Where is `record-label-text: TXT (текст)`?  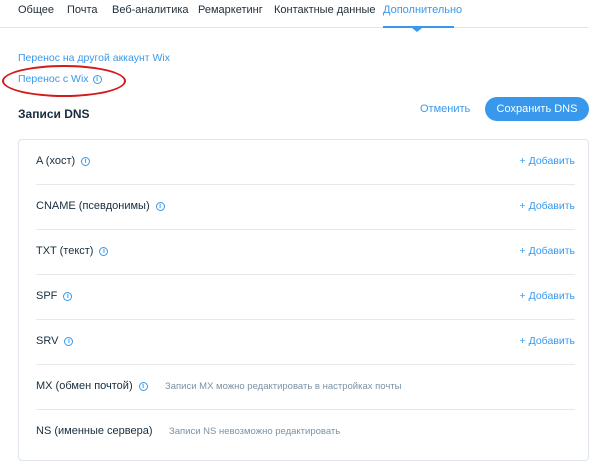 record-label-text: TXT (текст) is located at coordinates (65, 251).